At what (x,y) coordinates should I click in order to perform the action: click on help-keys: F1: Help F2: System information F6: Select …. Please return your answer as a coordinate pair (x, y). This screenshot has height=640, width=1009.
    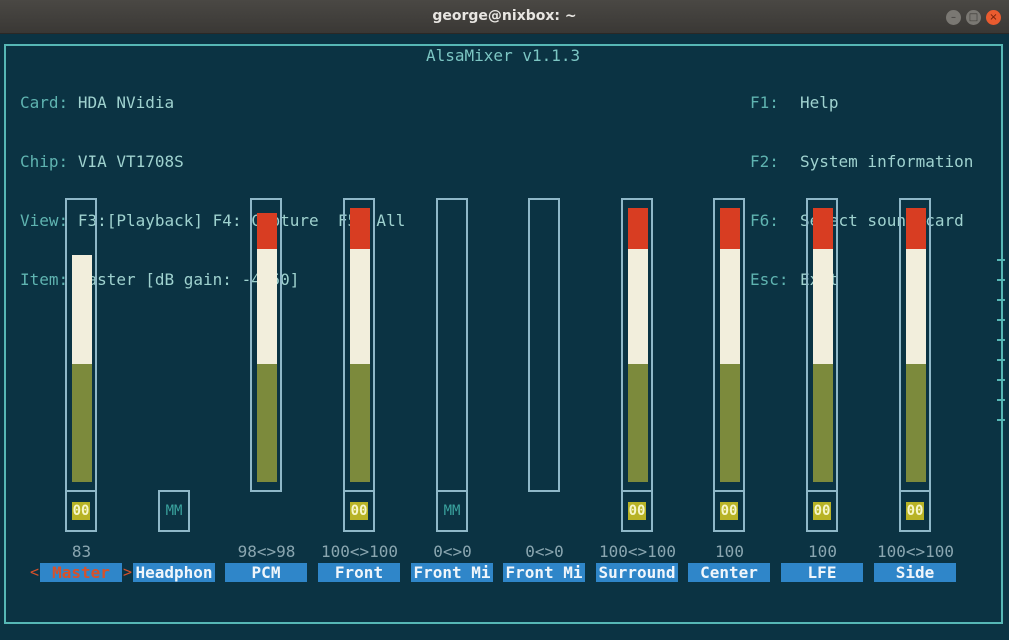
    Looking at the image, I should click on (861, 191).